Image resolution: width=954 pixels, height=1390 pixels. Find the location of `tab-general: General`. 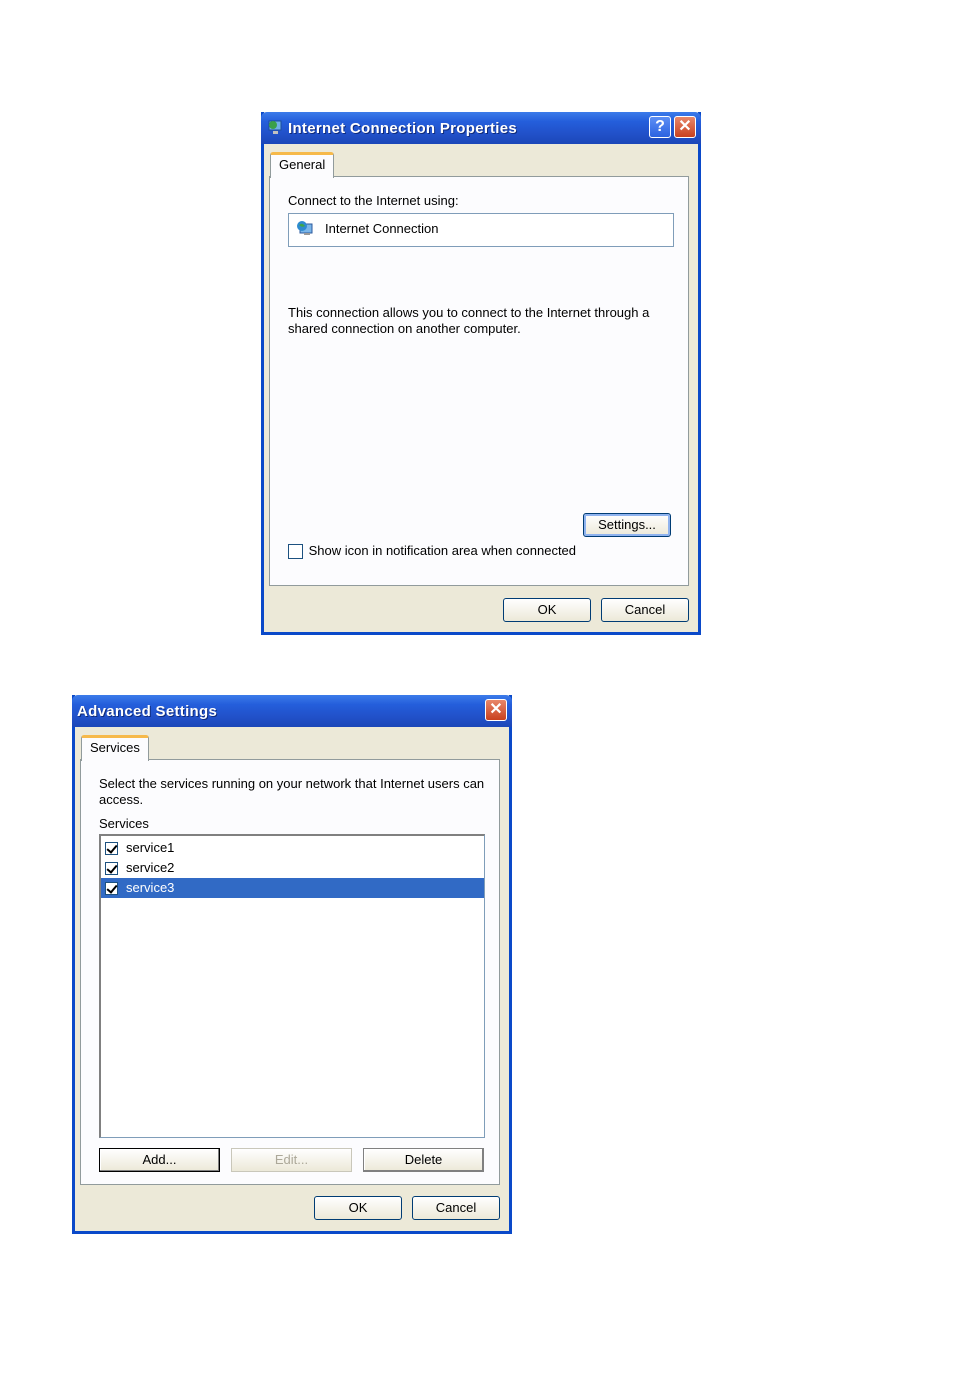

tab-general: General is located at coordinates (302, 165).